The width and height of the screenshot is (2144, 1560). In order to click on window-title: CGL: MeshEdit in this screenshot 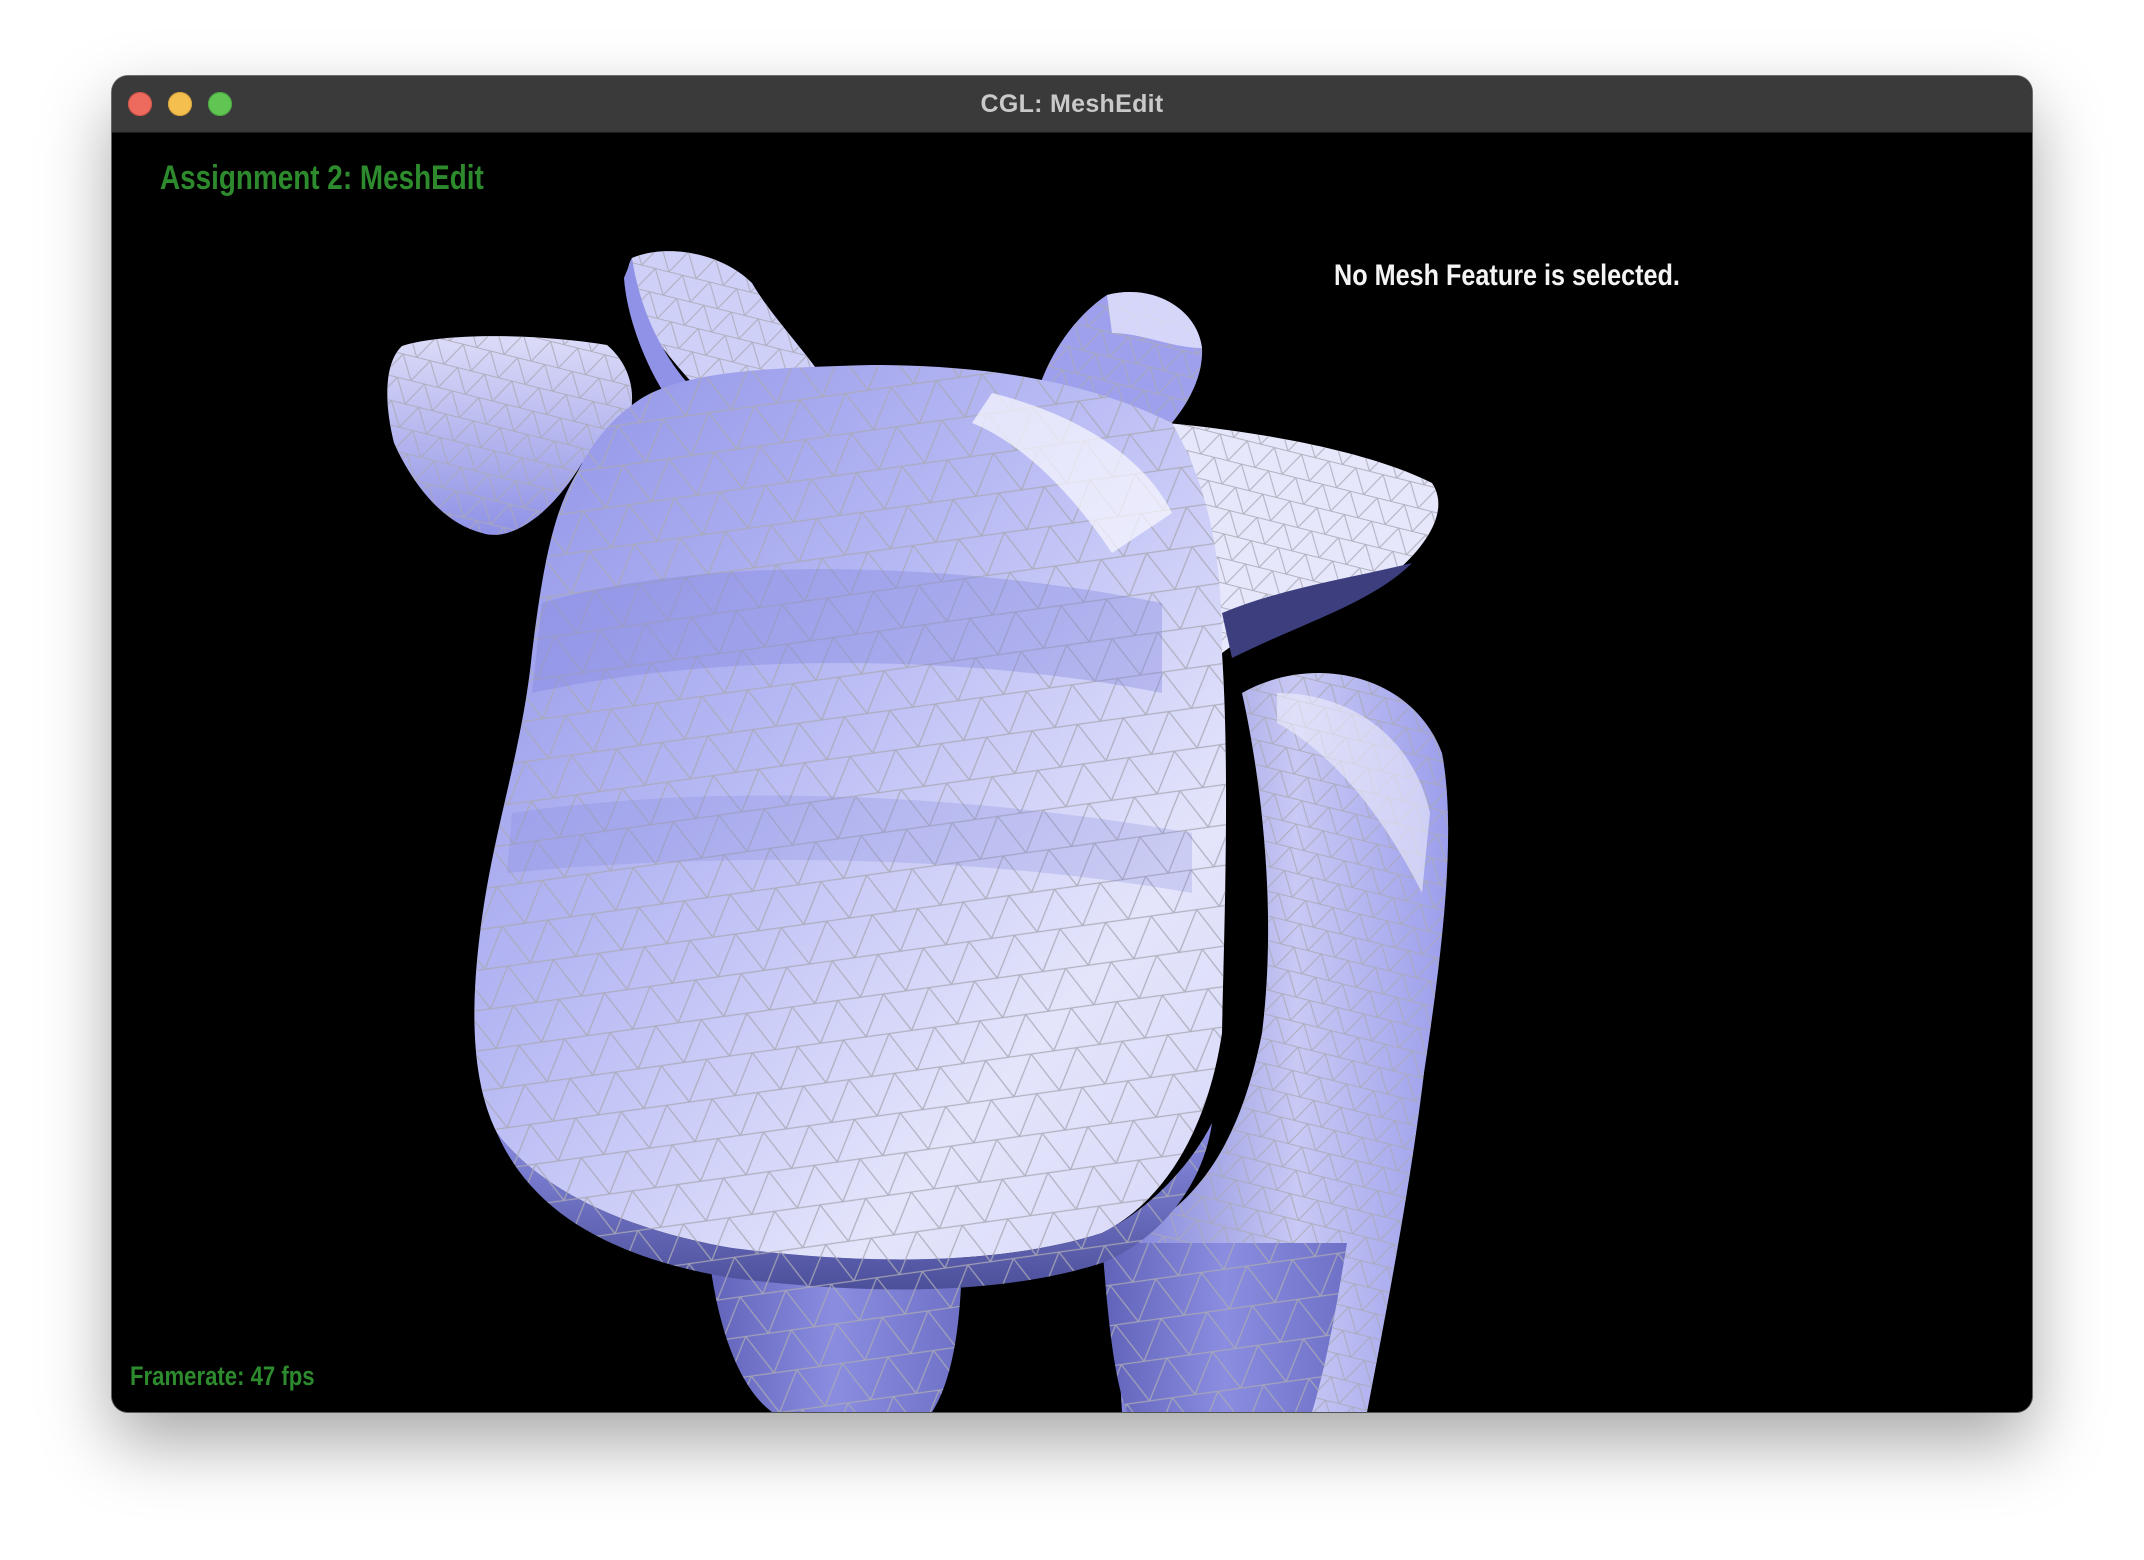, I will do `click(1072, 104)`.